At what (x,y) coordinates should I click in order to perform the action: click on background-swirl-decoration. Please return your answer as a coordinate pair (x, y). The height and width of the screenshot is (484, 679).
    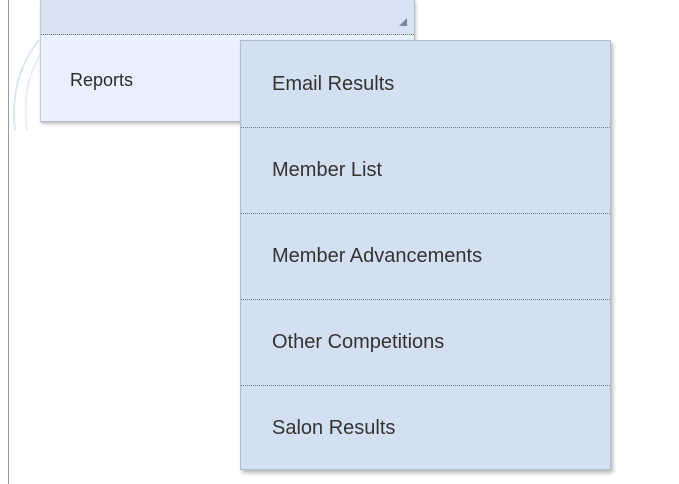
    Looking at the image, I should click on (28, 85).